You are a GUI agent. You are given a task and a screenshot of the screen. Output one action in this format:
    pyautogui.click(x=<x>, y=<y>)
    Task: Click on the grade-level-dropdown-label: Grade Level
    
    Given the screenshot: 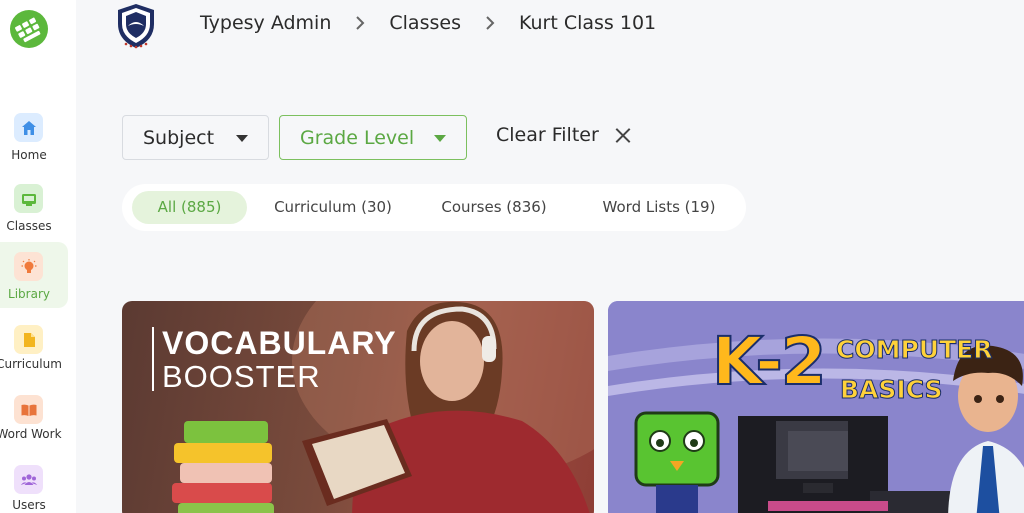 What is the action you would take?
    pyautogui.click(x=357, y=137)
    